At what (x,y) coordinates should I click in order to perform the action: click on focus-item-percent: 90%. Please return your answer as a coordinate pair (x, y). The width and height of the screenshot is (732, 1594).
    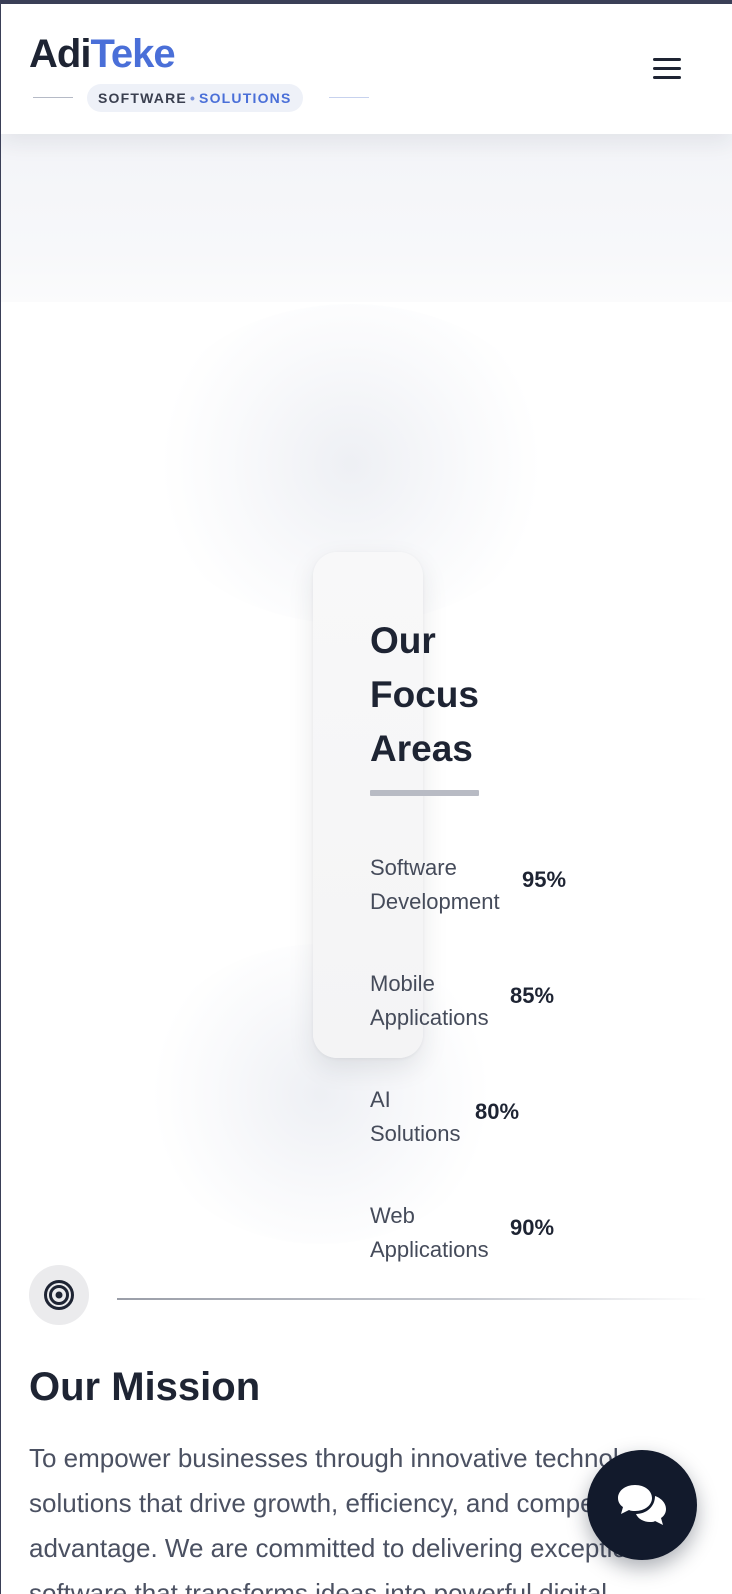
    Looking at the image, I should click on (532, 1227).